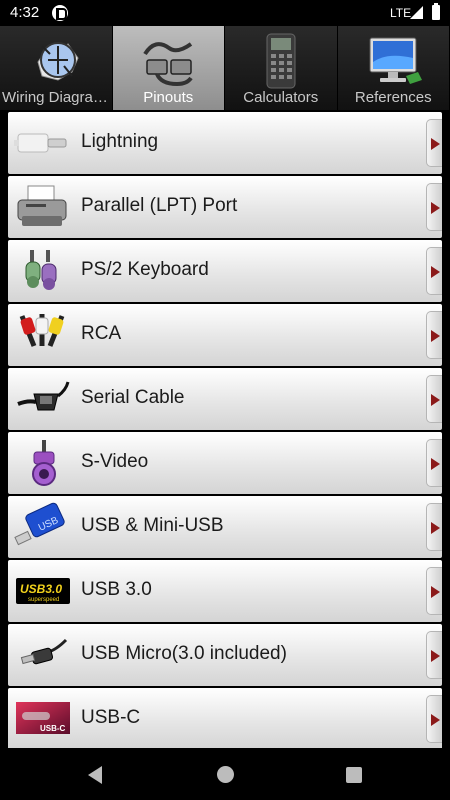 The image size is (450, 800). What do you see at coordinates (145, 269) in the screenshot?
I see `item-label: PS/2 Keyboard` at bounding box center [145, 269].